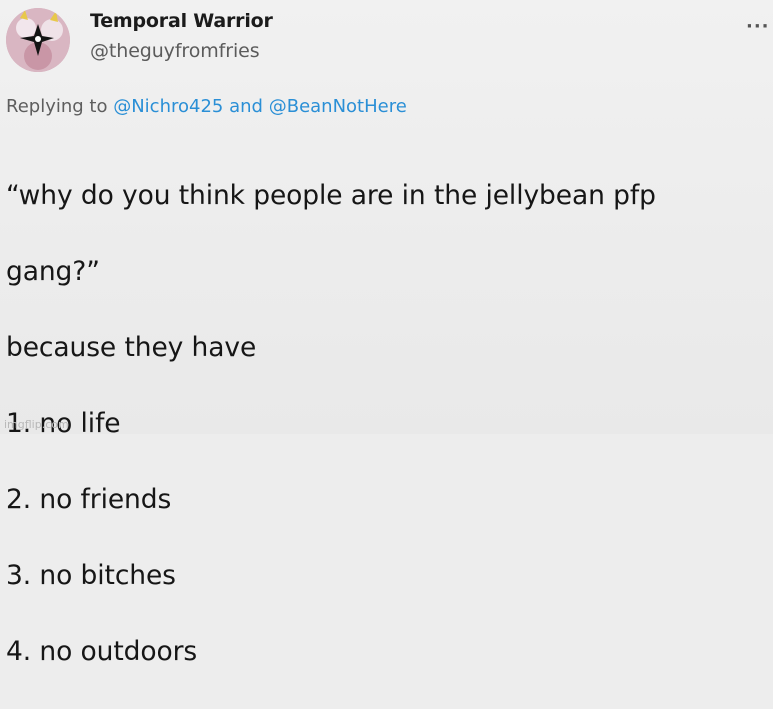  What do you see at coordinates (131, 347) in the screenshot?
I see `tweet-line: because they have` at bounding box center [131, 347].